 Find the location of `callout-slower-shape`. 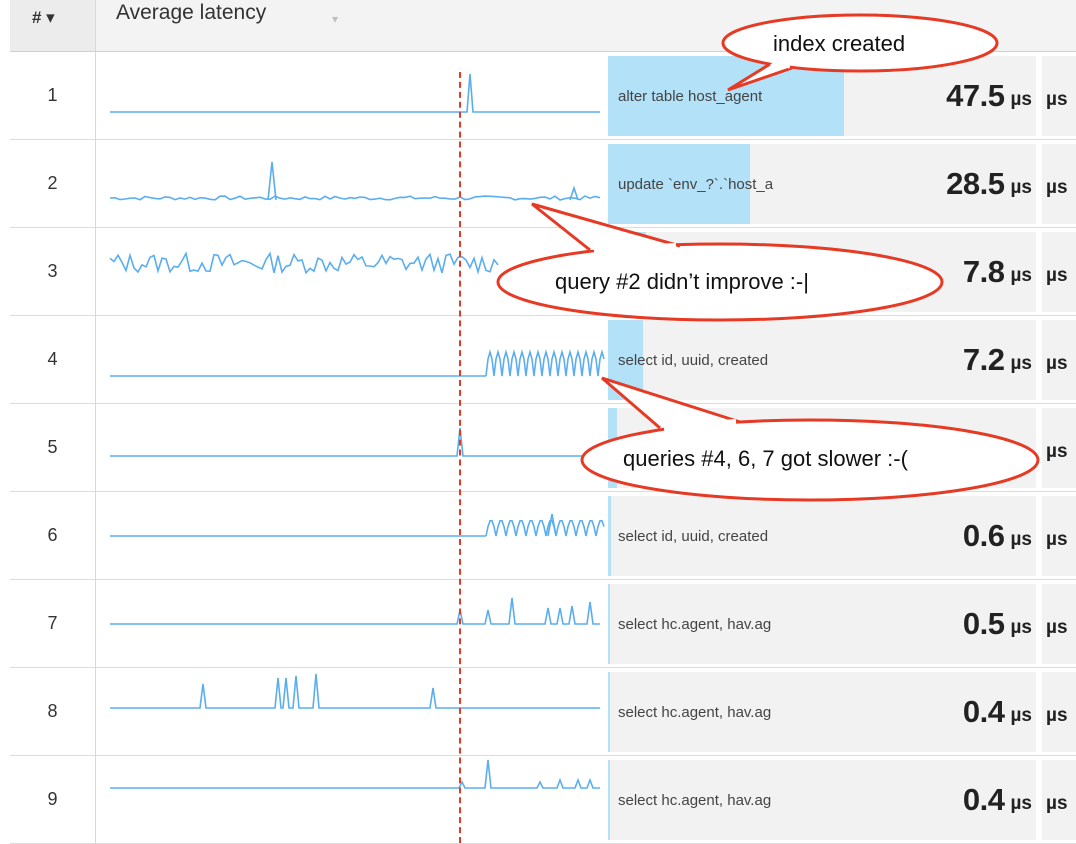

callout-slower-shape is located at coordinates (810, 439).